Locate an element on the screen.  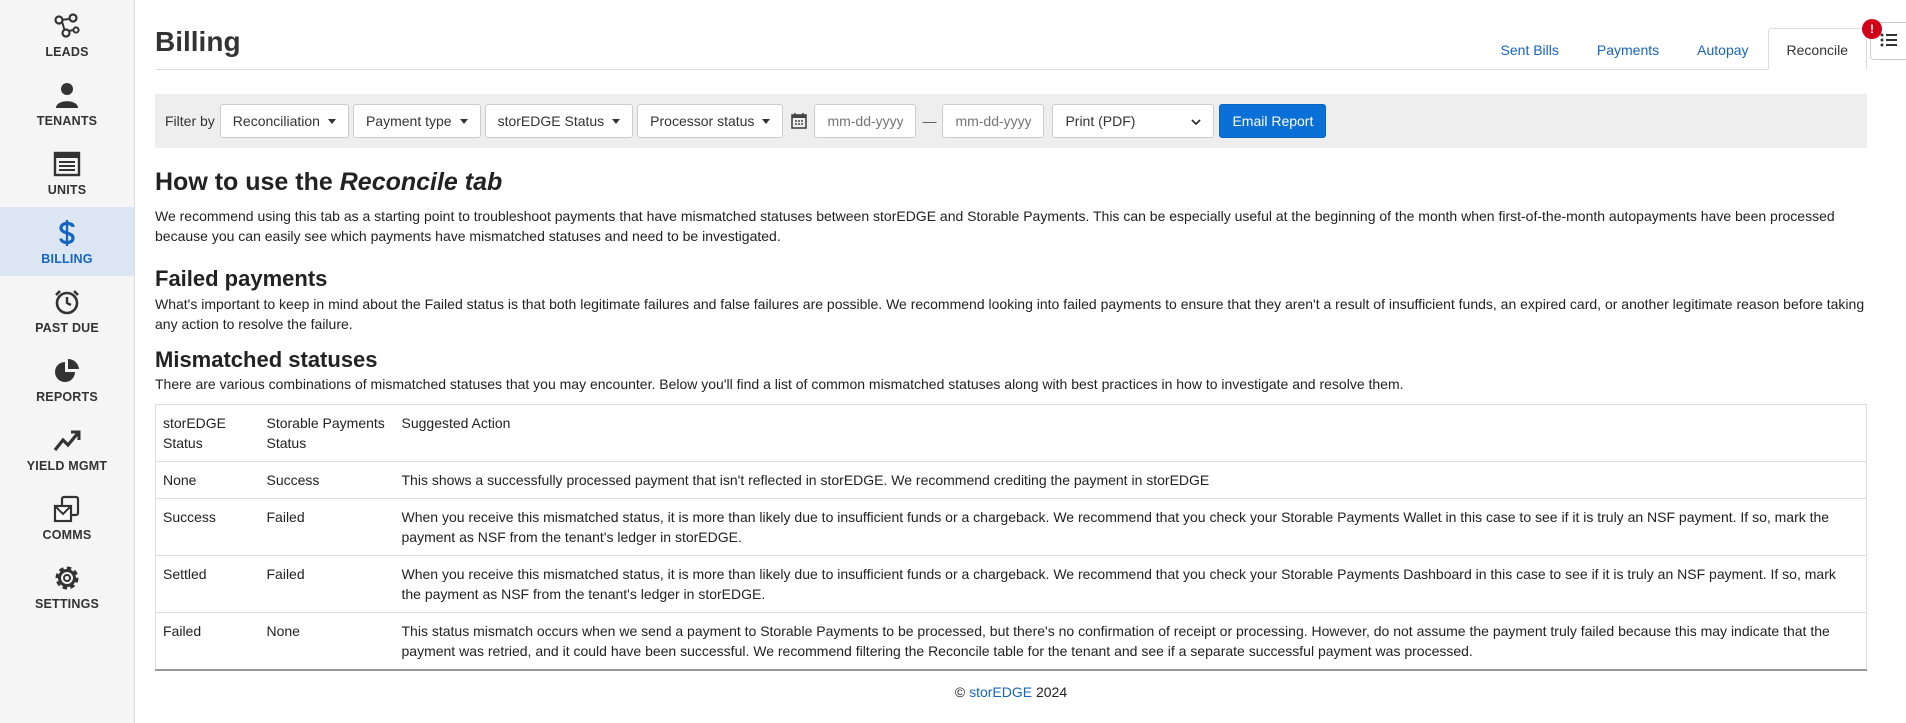
storedge-link: storEDGE is located at coordinates (1000, 692).